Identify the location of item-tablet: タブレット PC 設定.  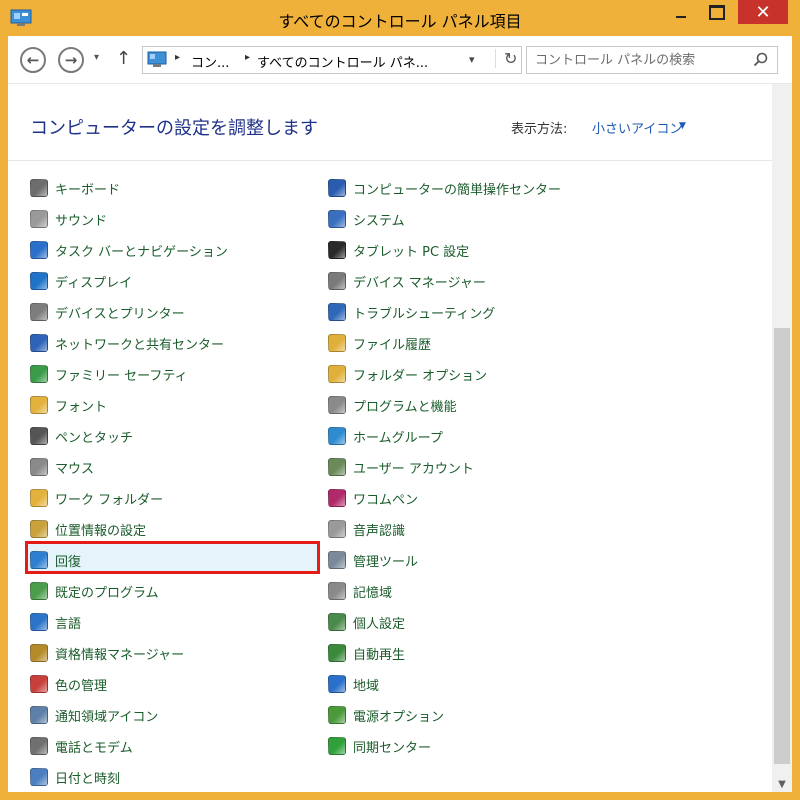
(398, 250).